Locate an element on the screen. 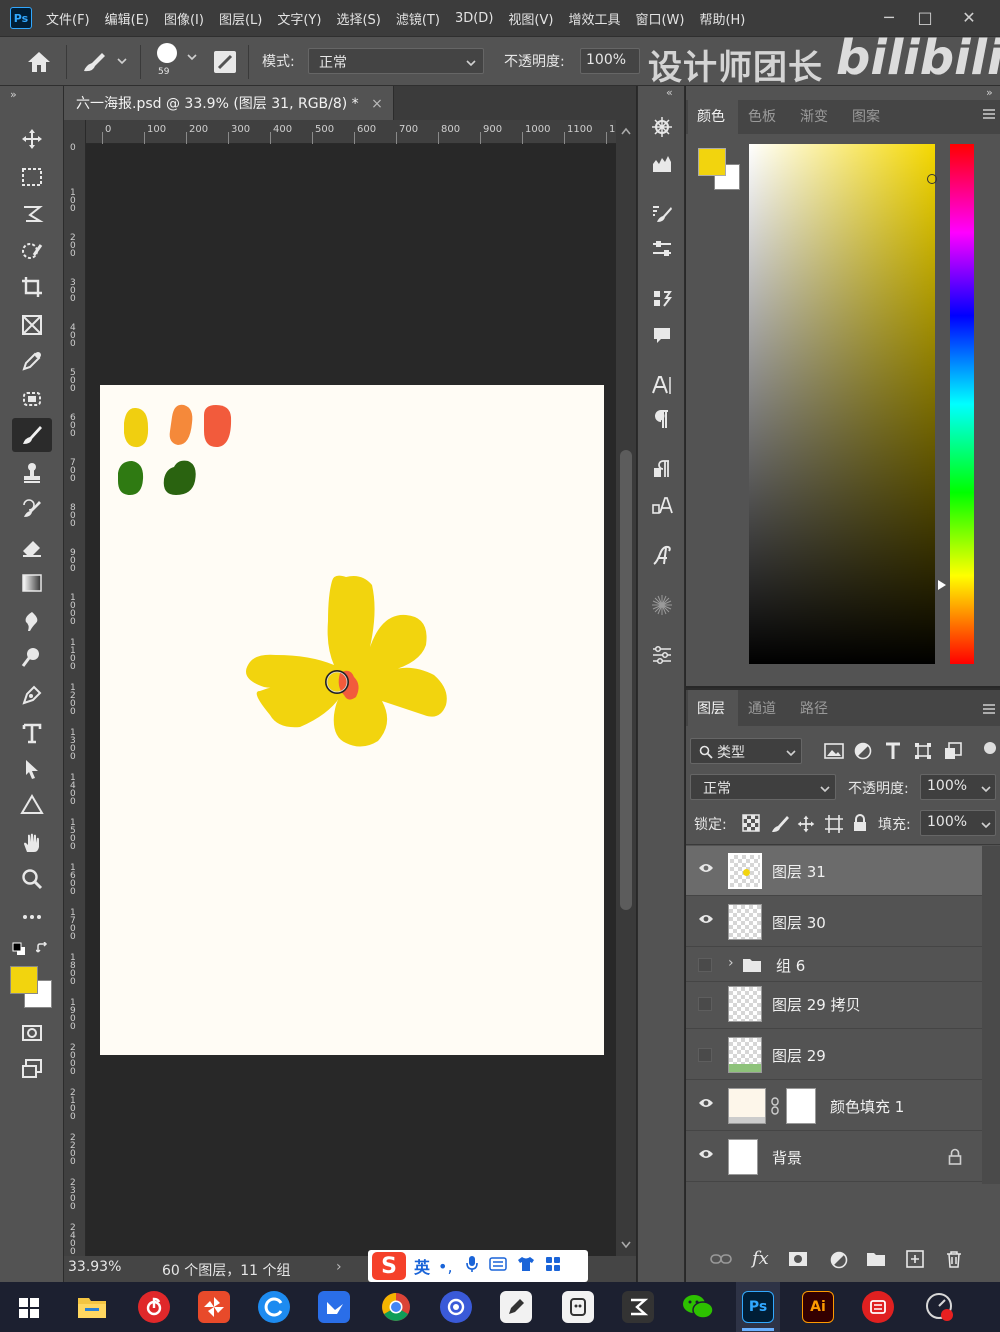  photoshop-taskbar-icon: Ps is located at coordinates (758, 1307).